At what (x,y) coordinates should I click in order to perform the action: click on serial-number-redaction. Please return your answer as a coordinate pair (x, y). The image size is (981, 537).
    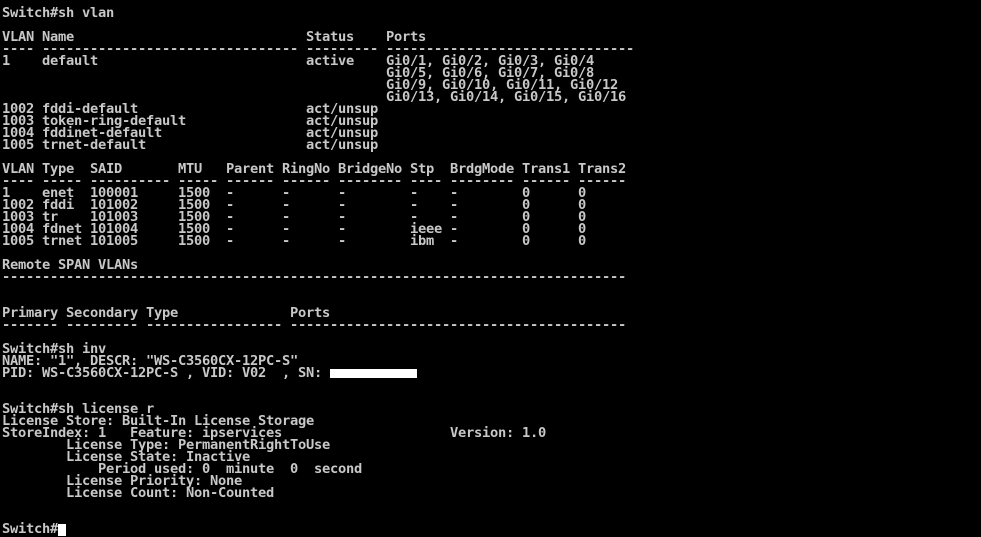
    Looking at the image, I should click on (373, 373).